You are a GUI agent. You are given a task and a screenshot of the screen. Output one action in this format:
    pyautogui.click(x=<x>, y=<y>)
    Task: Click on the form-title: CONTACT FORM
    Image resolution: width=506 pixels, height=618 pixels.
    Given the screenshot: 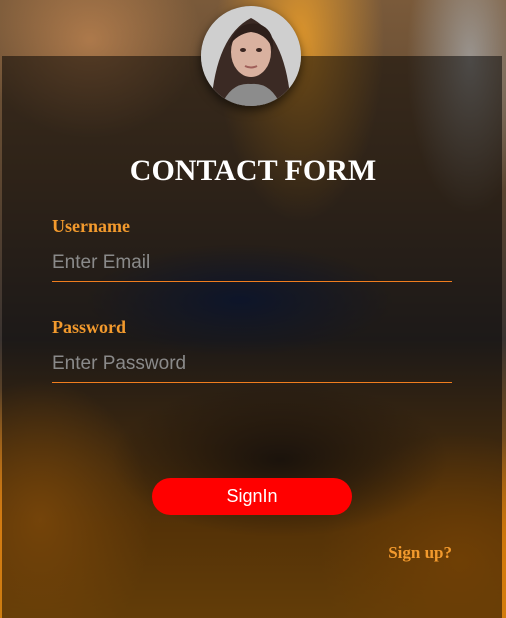 What is the action you would take?
    pyautogui.click(x=253, y=170)
    